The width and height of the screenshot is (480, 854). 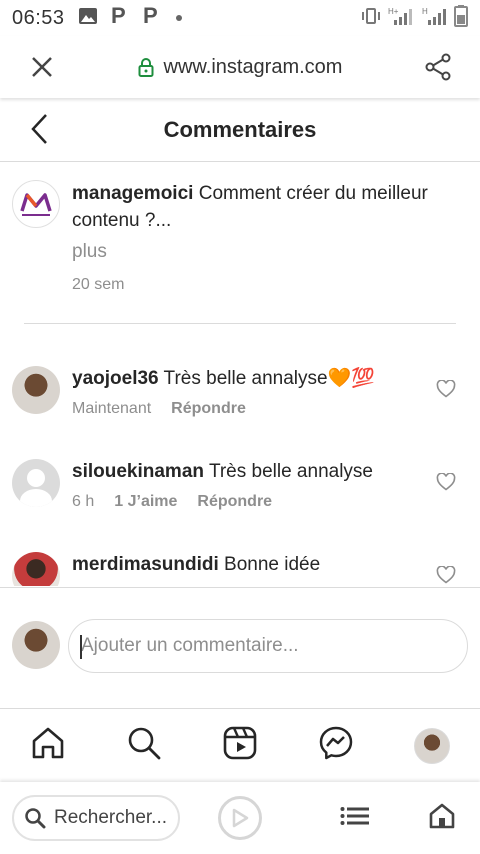 I want to click on comment-input, so click(x=268, y=646).